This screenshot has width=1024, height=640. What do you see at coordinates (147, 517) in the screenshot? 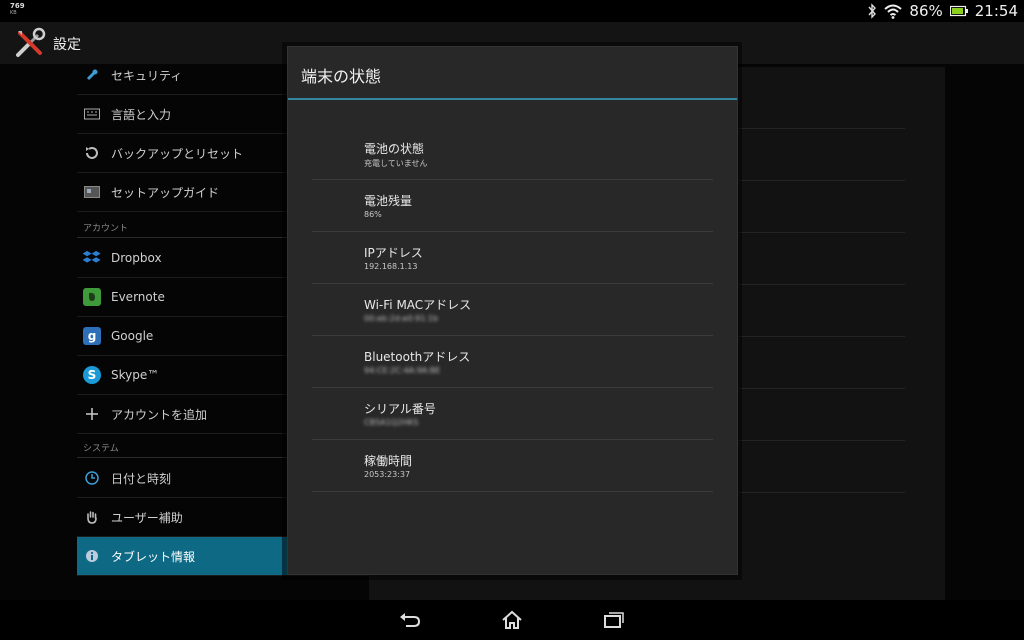
I see `sidebar-item-label: ユーザー補助` at bounding box center [147, 517].